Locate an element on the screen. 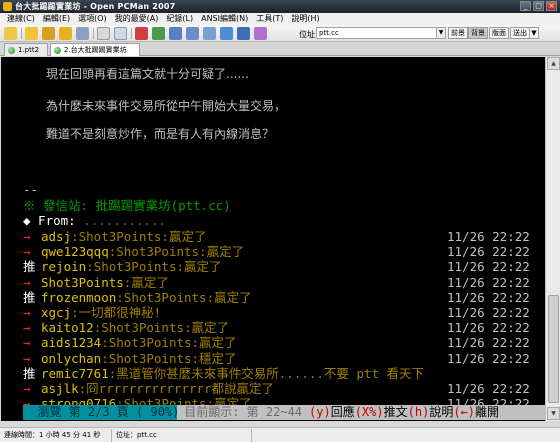  menu-help: 說明(H) is located at coordinates (305, 19).